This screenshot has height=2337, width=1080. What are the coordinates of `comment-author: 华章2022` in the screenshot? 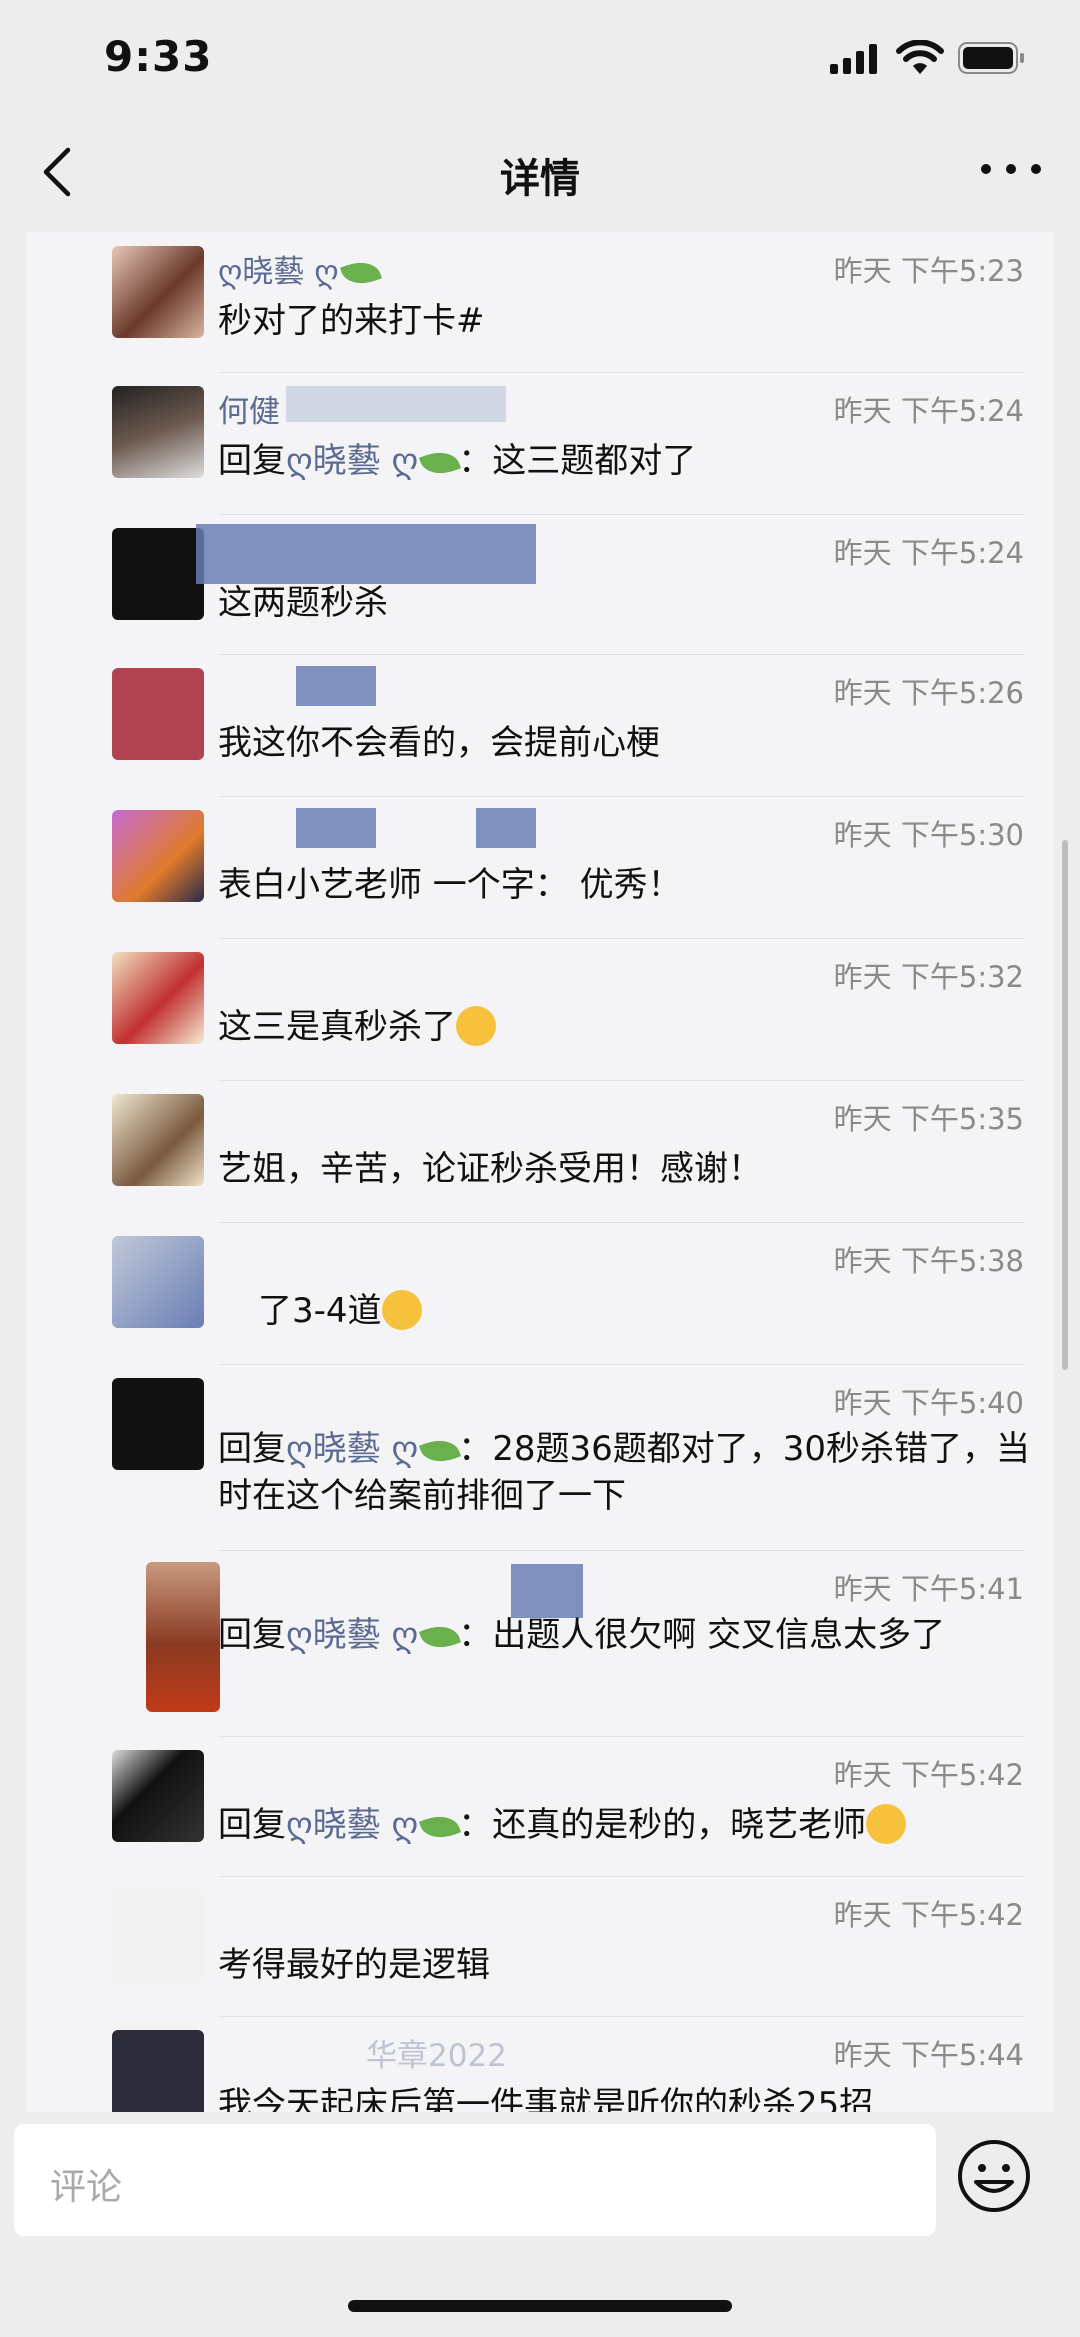 It's located at (436, 2052).